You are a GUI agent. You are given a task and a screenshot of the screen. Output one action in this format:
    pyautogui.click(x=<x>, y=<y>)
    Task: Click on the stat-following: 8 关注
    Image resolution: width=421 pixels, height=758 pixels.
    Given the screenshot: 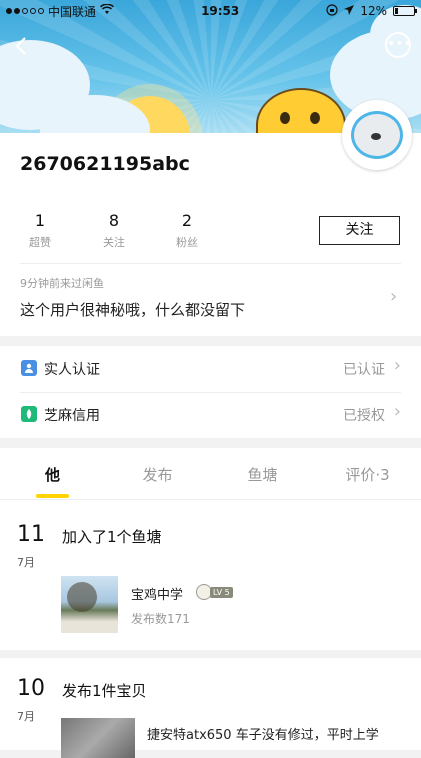 What is the action you would take?
    pyautogui.click(x=114, y=230)
    